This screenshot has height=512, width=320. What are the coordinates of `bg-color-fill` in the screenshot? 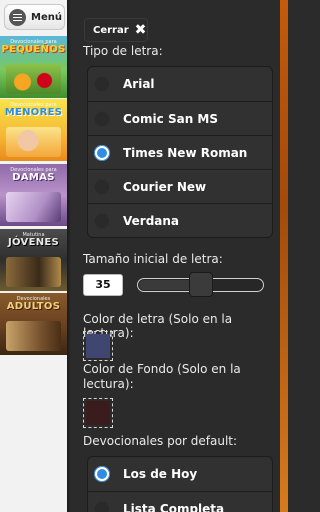 It's located at (98, 413).